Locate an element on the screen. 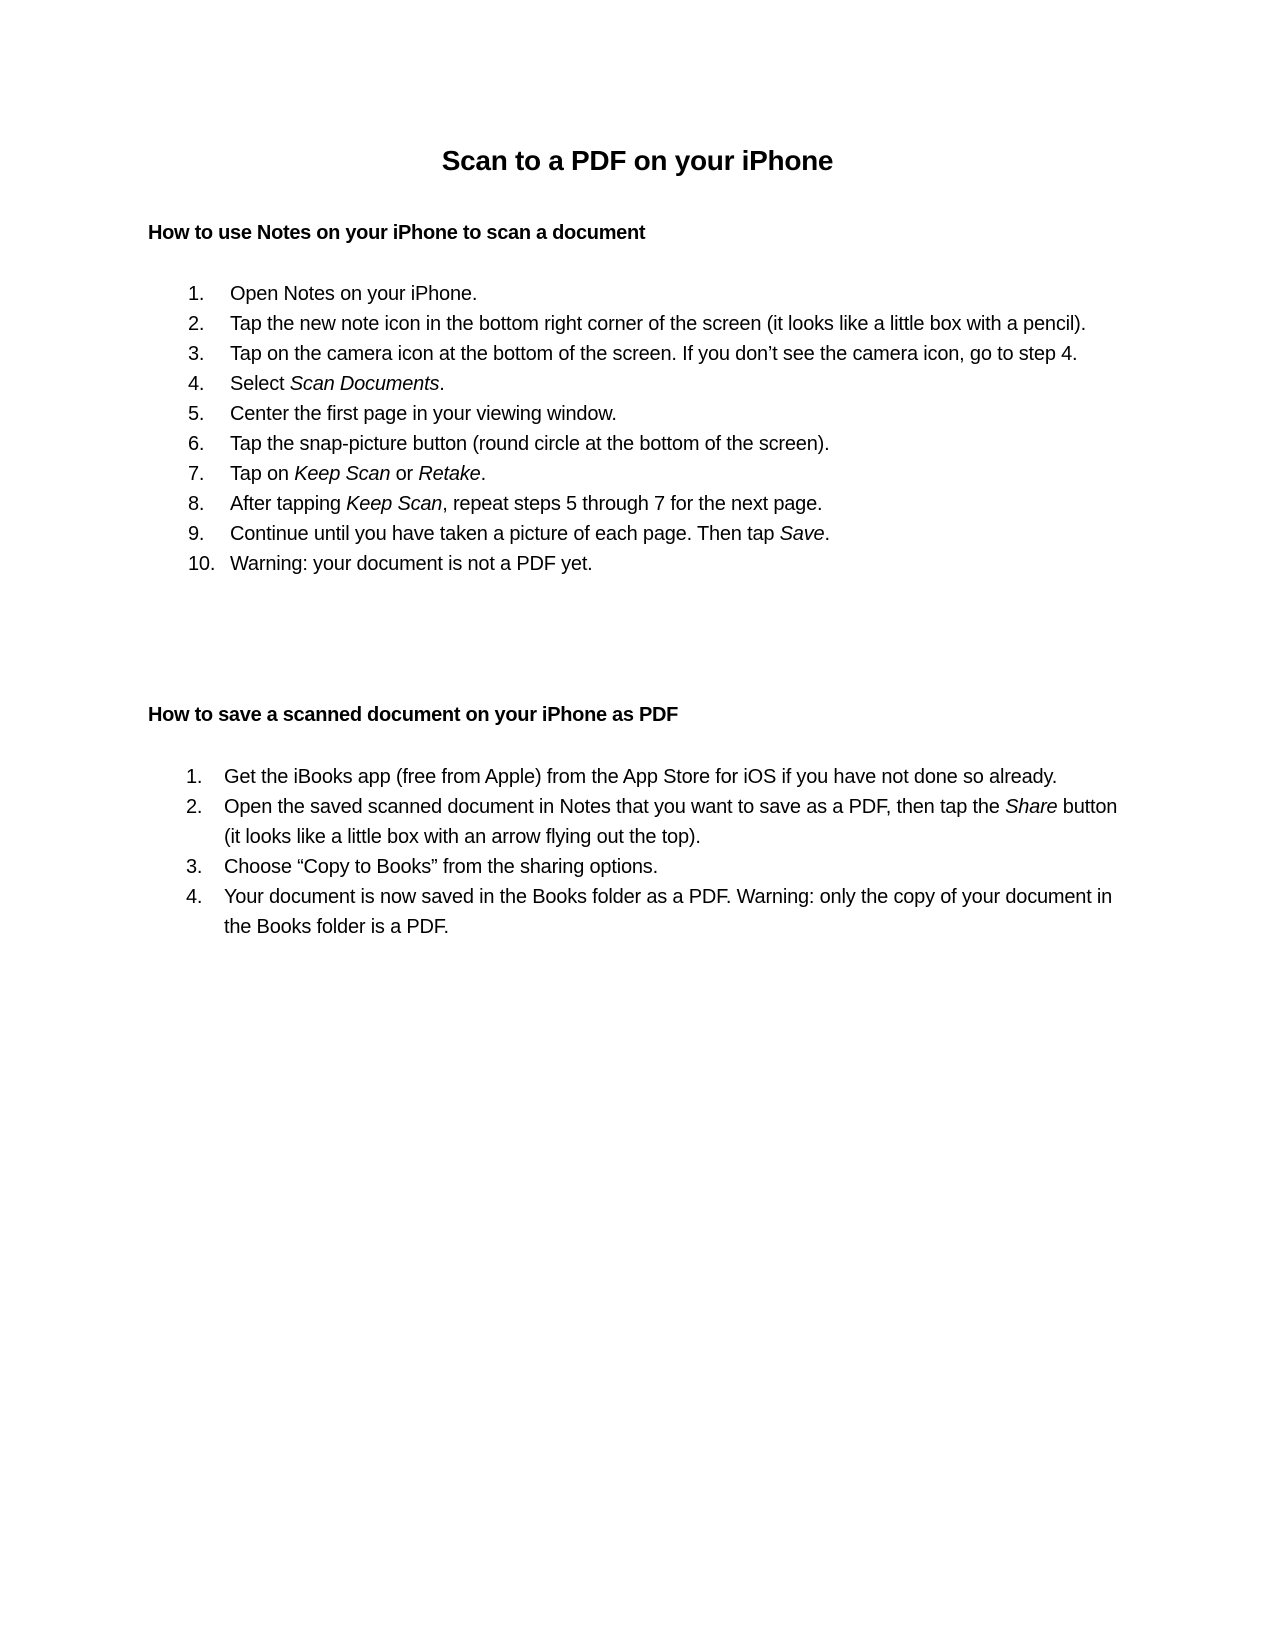 The image size is (1275, 1650). list-item: 4. Select Scan Documents. is located at coordinates (649, 384).